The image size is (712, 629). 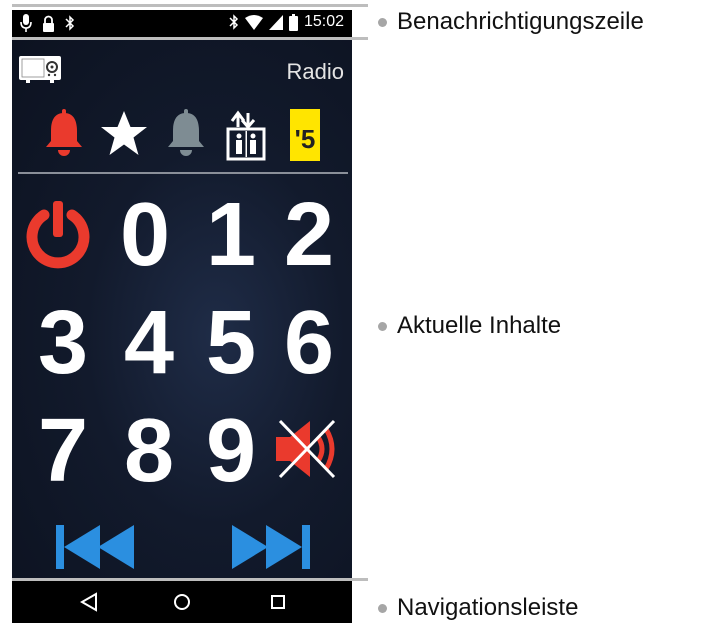 I want to click on channel-5-icon: '5, so click(x=305, y=135).